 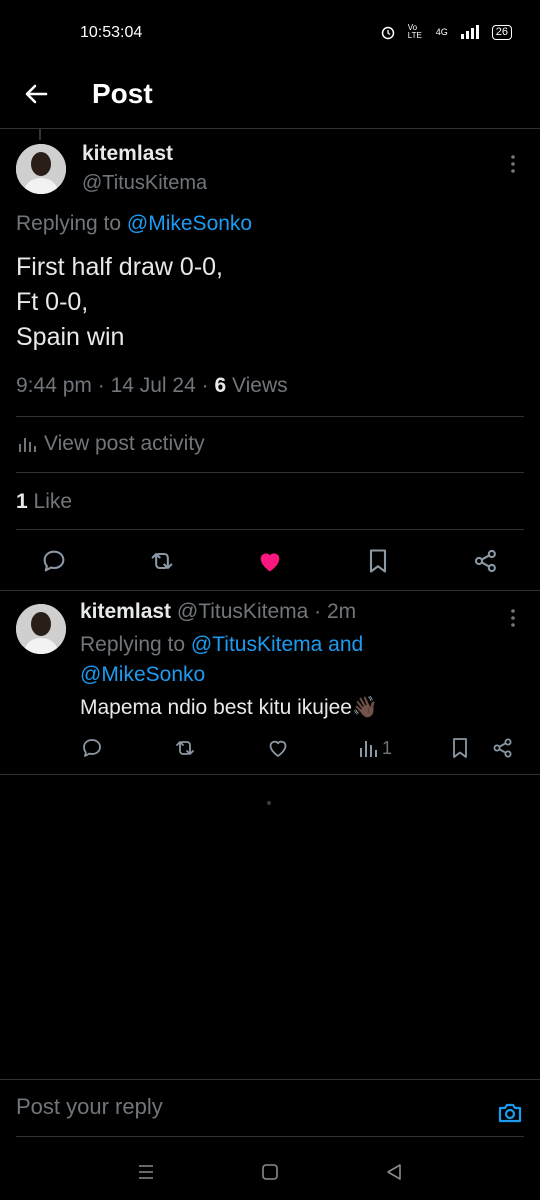 I want to click on network-label: 4G, so click(x=441, y=32).